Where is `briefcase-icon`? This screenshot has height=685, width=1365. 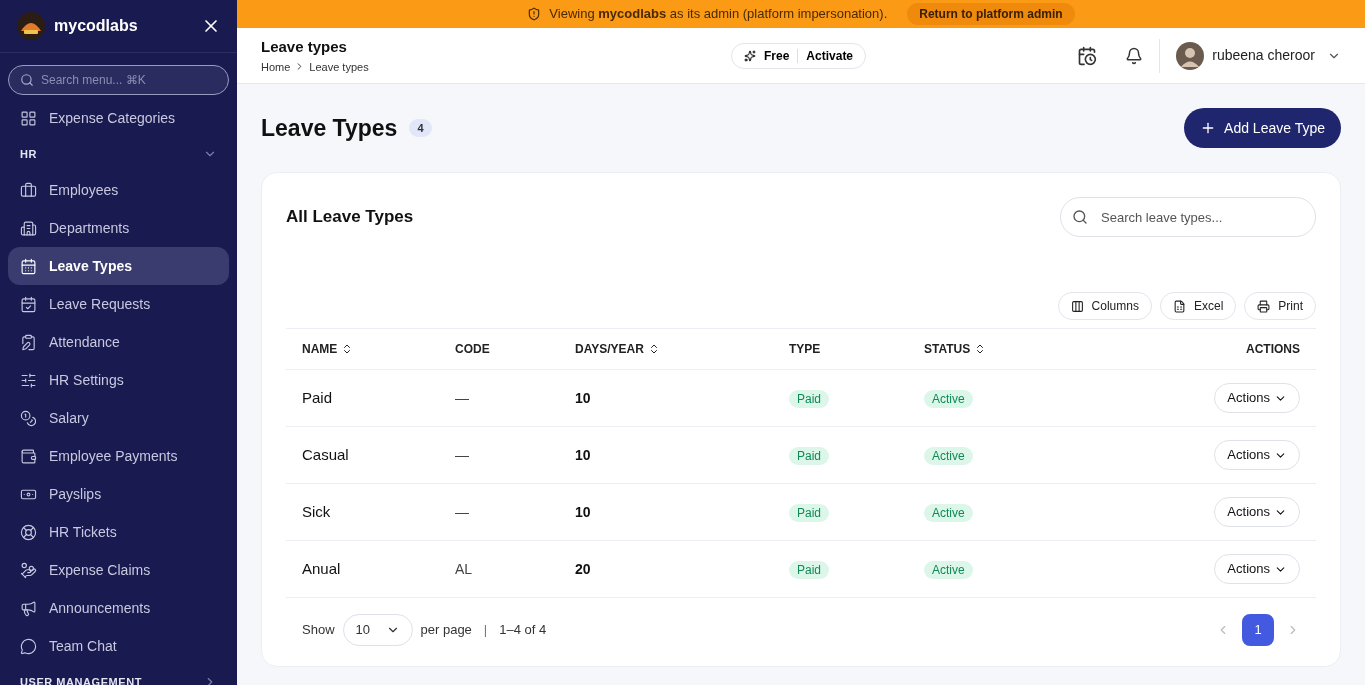
briefcase-icon is located at coordinates (28, 190).